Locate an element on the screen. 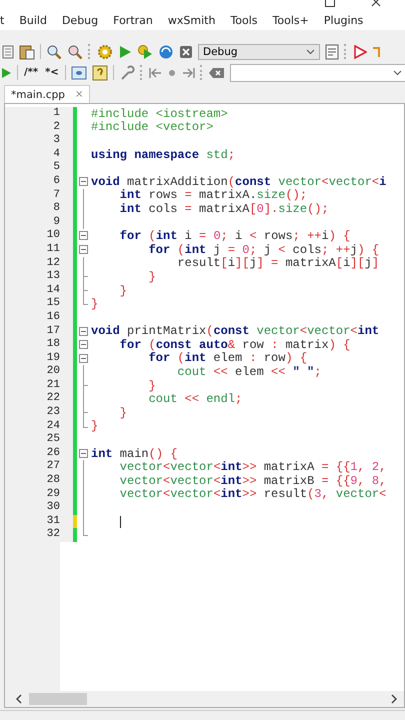 The image size is (405, 720). code-line: #include <vector> is located at coordinates (152, 127).